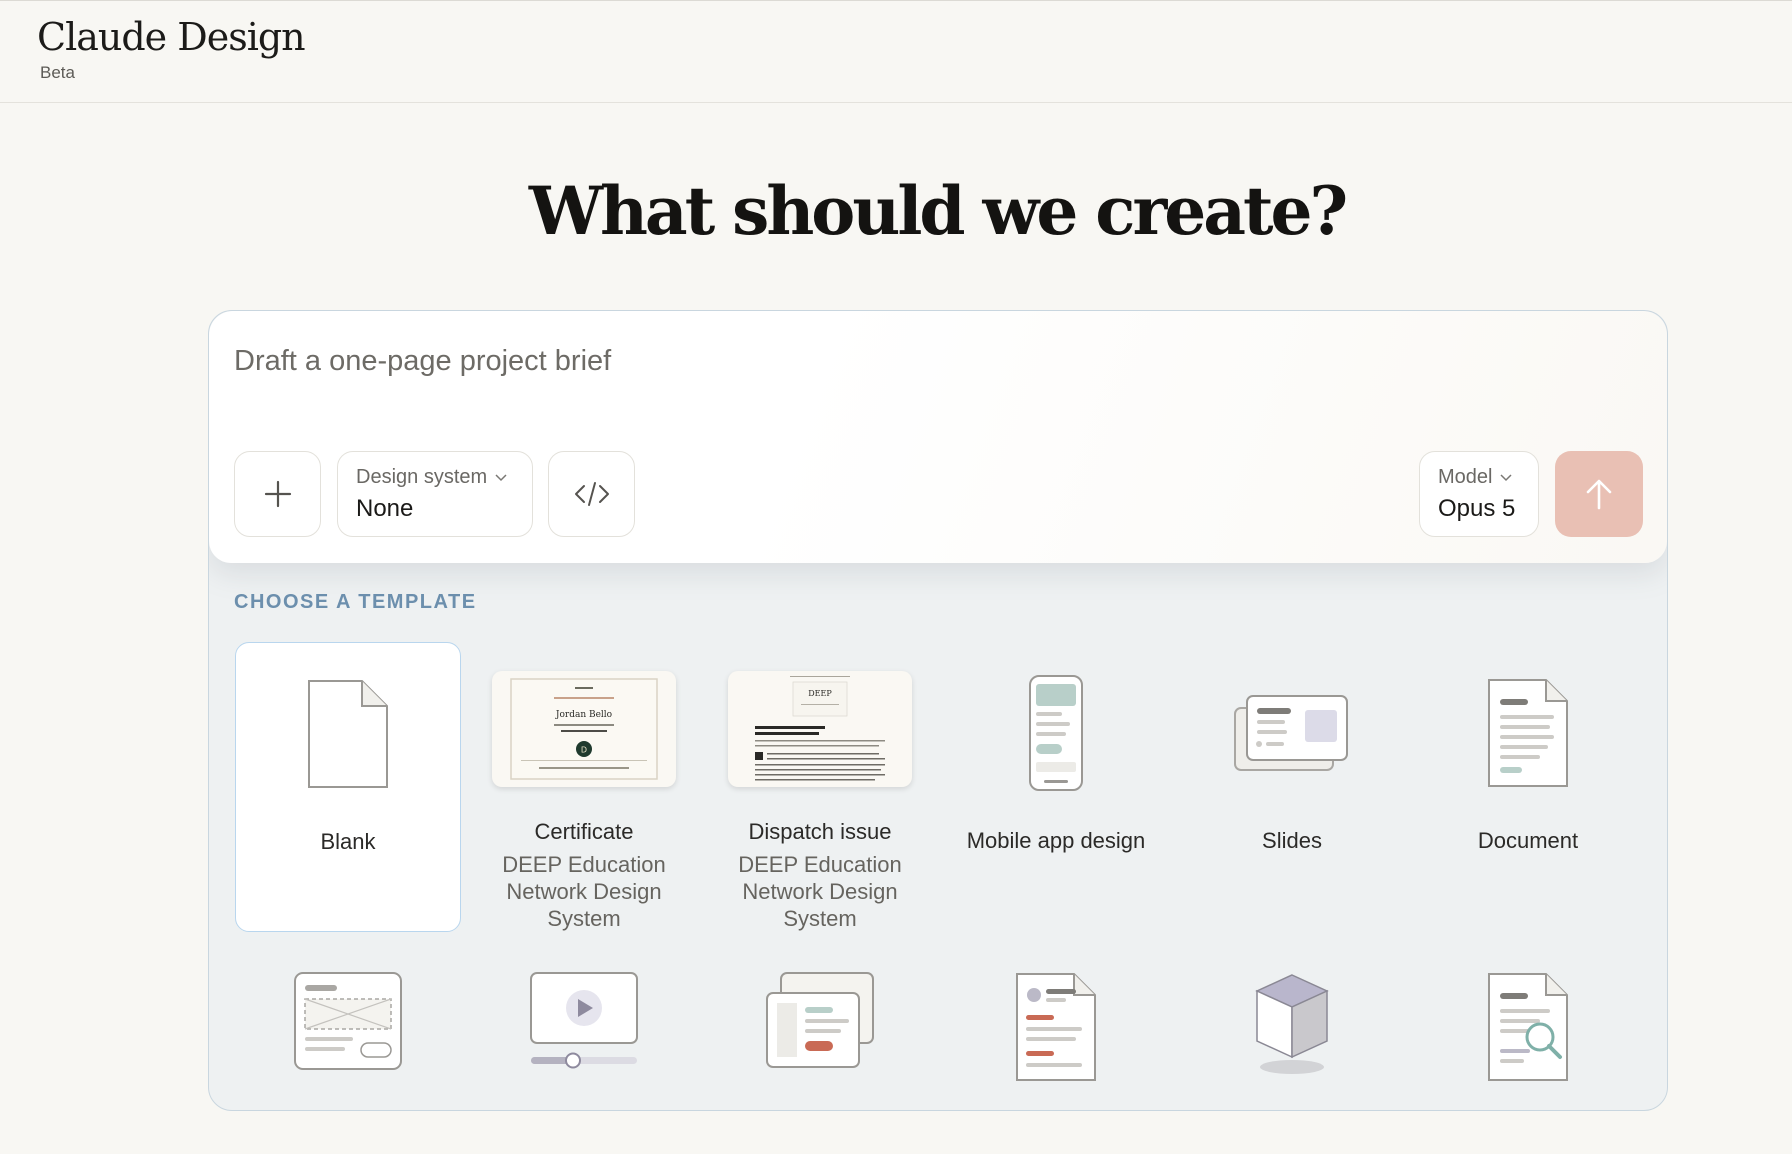 This screenshot has height=1154, width=1792. Describe the element at coordinates (584, 749) in the screenshot. I see `certificate-seal: D` at that location.